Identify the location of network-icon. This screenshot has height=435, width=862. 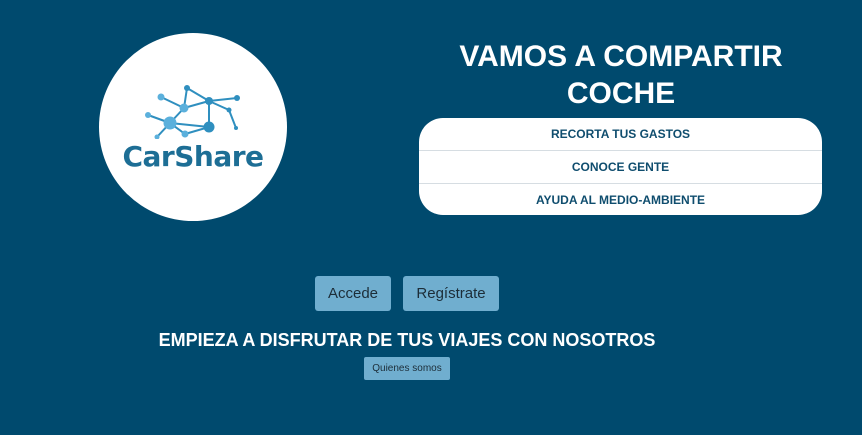
(192, 112).